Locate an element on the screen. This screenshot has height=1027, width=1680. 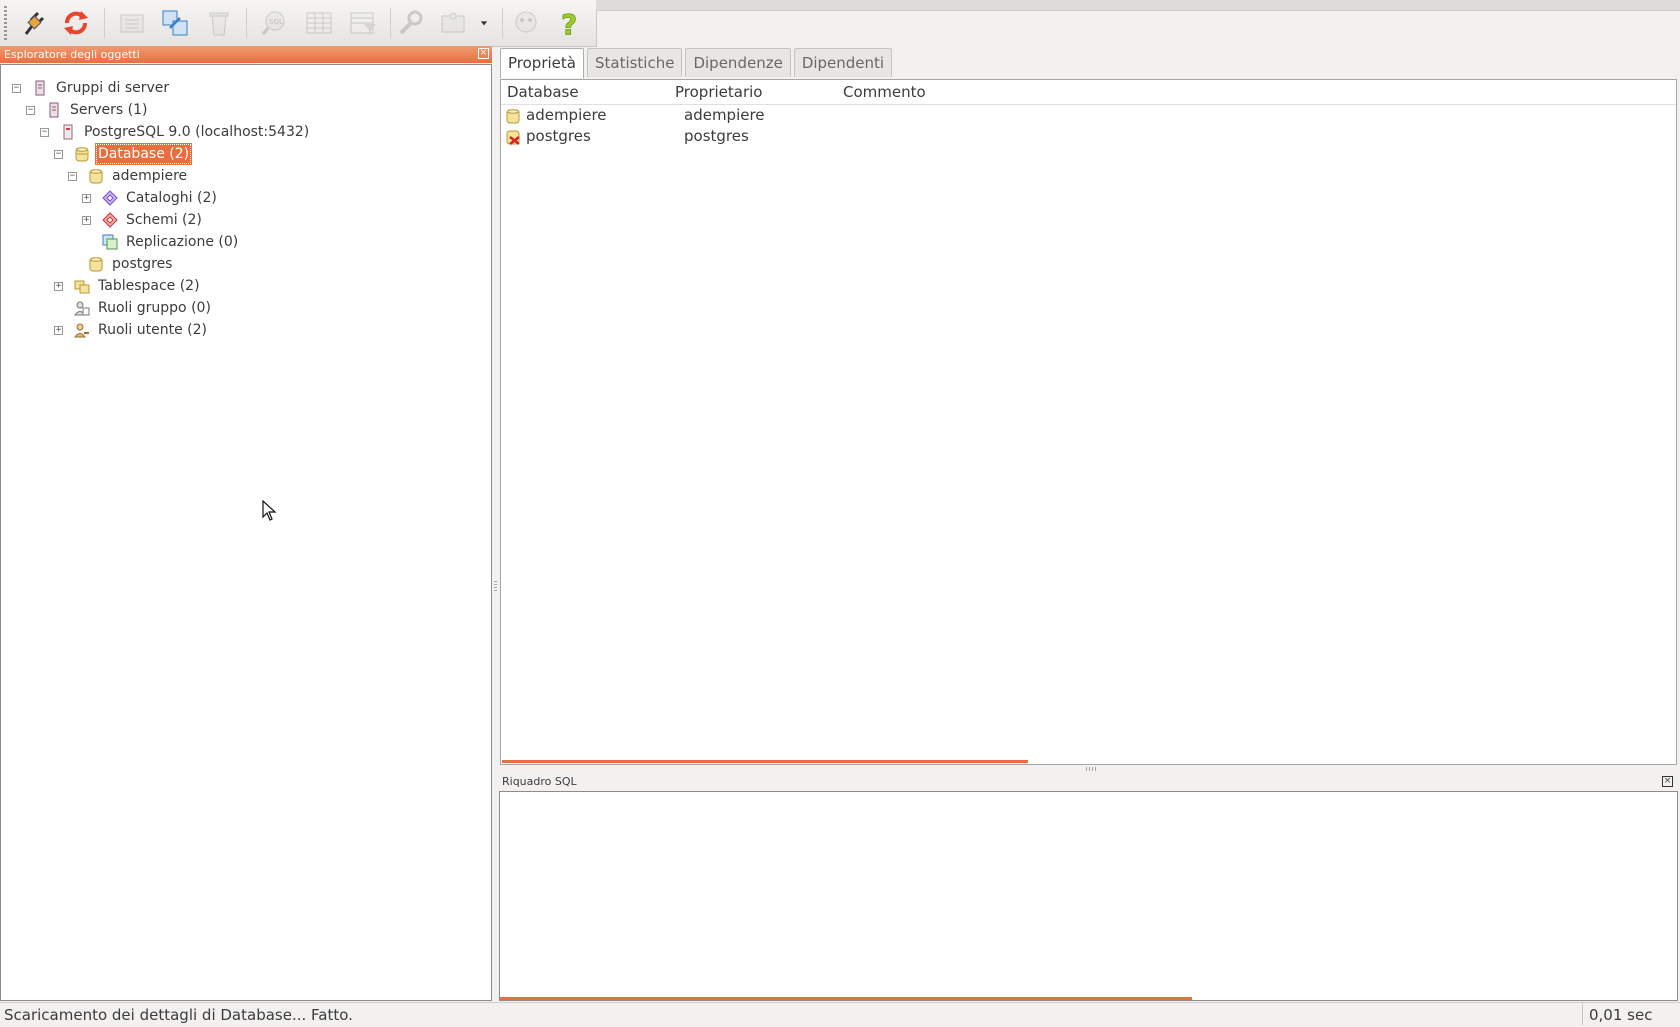
tablespaces-icon is located at coordinates (82, 286).